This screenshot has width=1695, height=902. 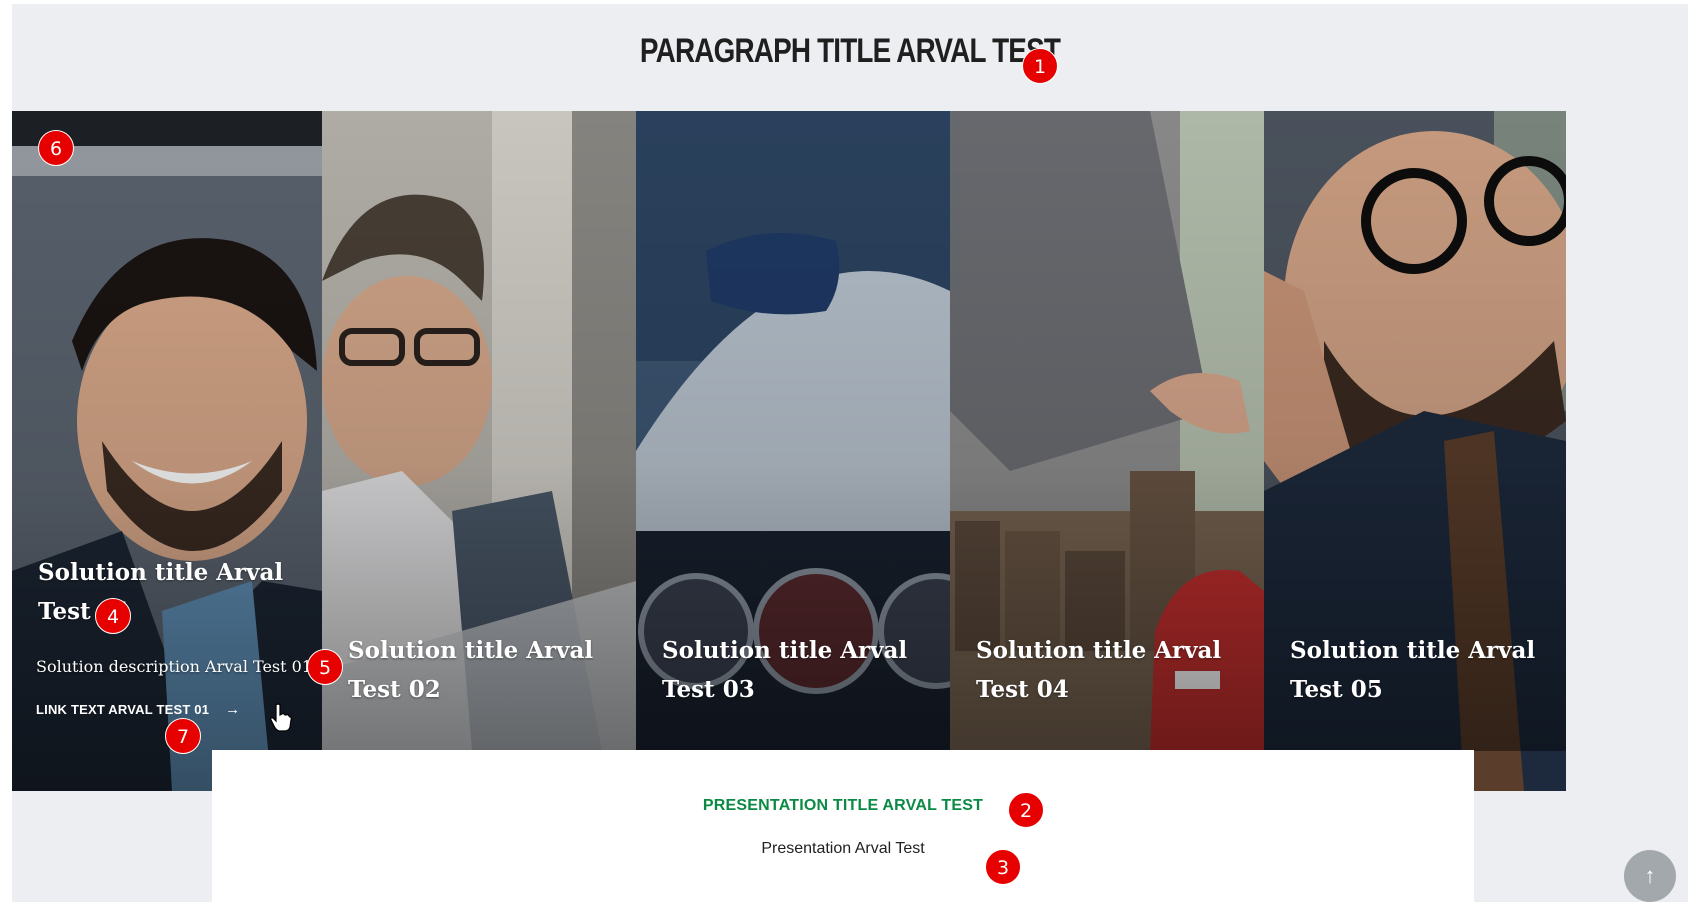 I want to click on annotation-marker-4: 4, so click(x=113, y=616).